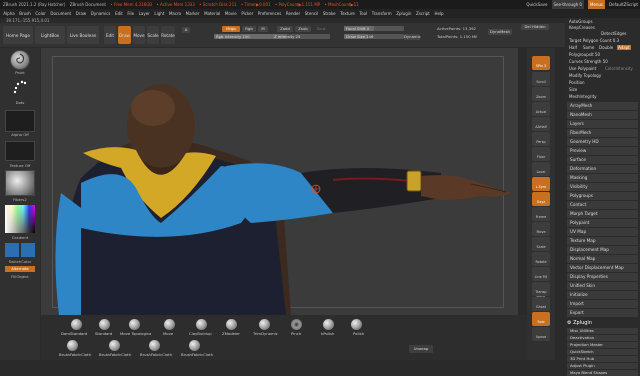 The height and width of the screenshot is (376, 640). I want to click on main-color-swatch, so click(12, 250).